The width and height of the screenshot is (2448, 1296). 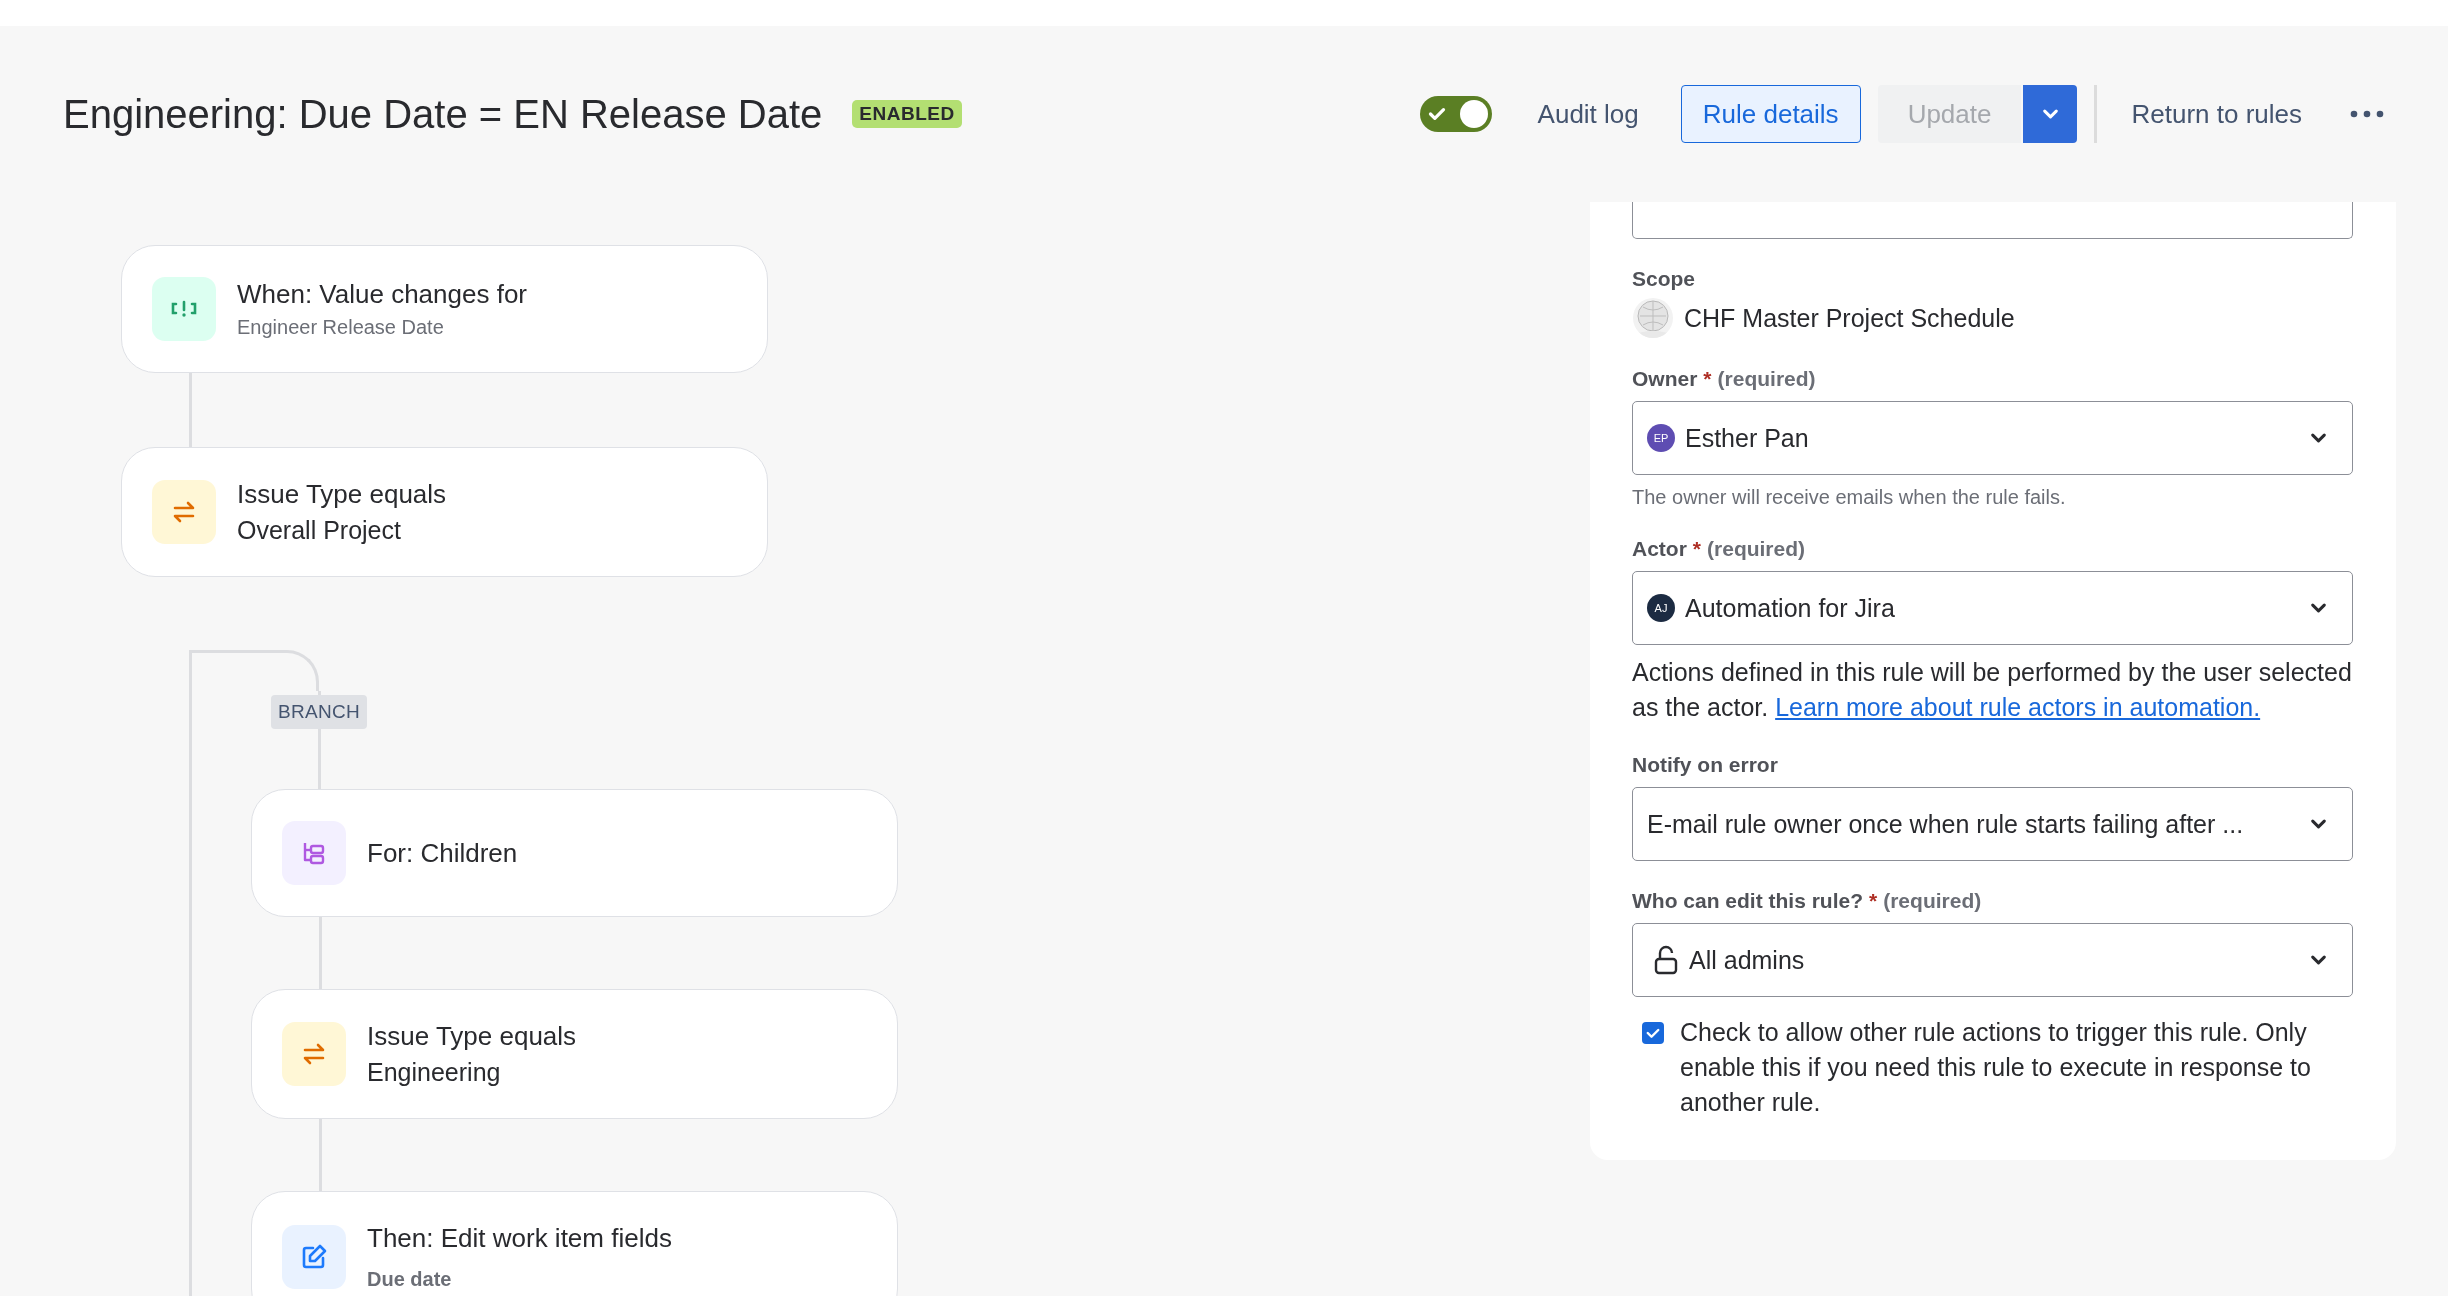 I want to click on audit-log-button: Audit log, so click(x=1588, y=114).